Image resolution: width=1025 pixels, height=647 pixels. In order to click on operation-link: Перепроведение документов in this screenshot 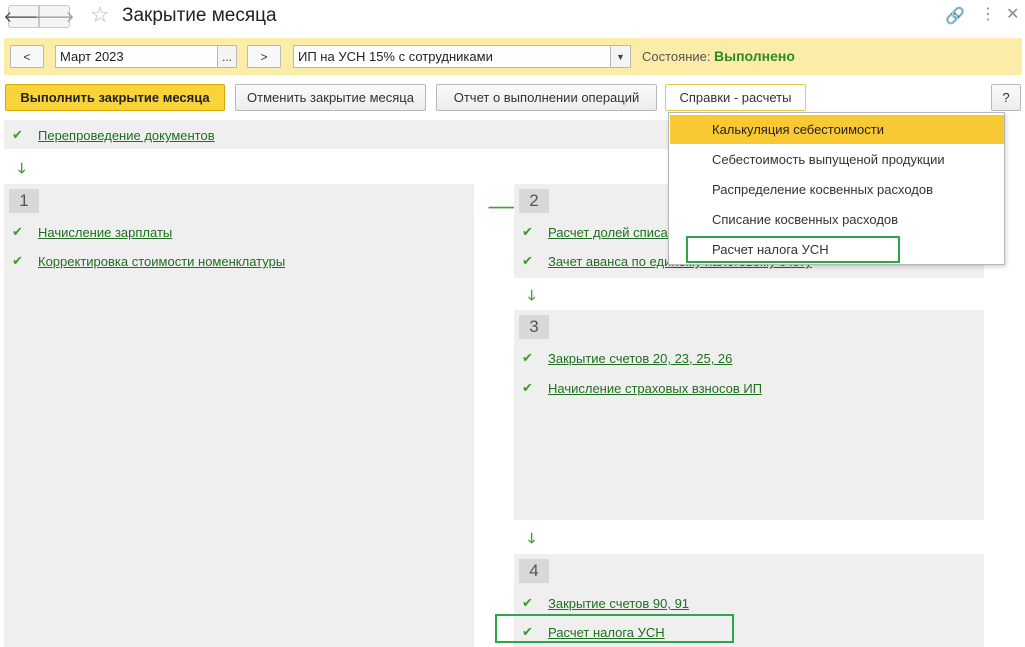, I will do `click(126, 135)`.